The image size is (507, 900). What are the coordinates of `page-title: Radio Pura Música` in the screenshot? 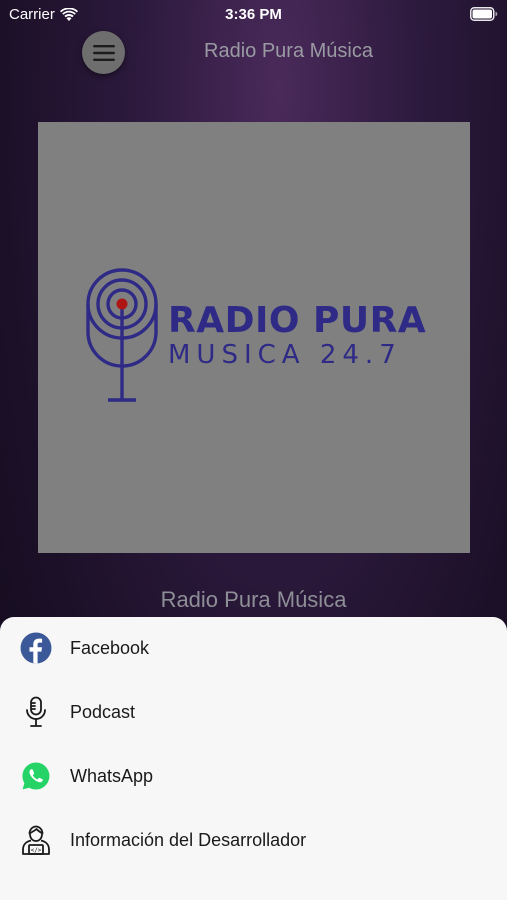 It's located at (288, 51).